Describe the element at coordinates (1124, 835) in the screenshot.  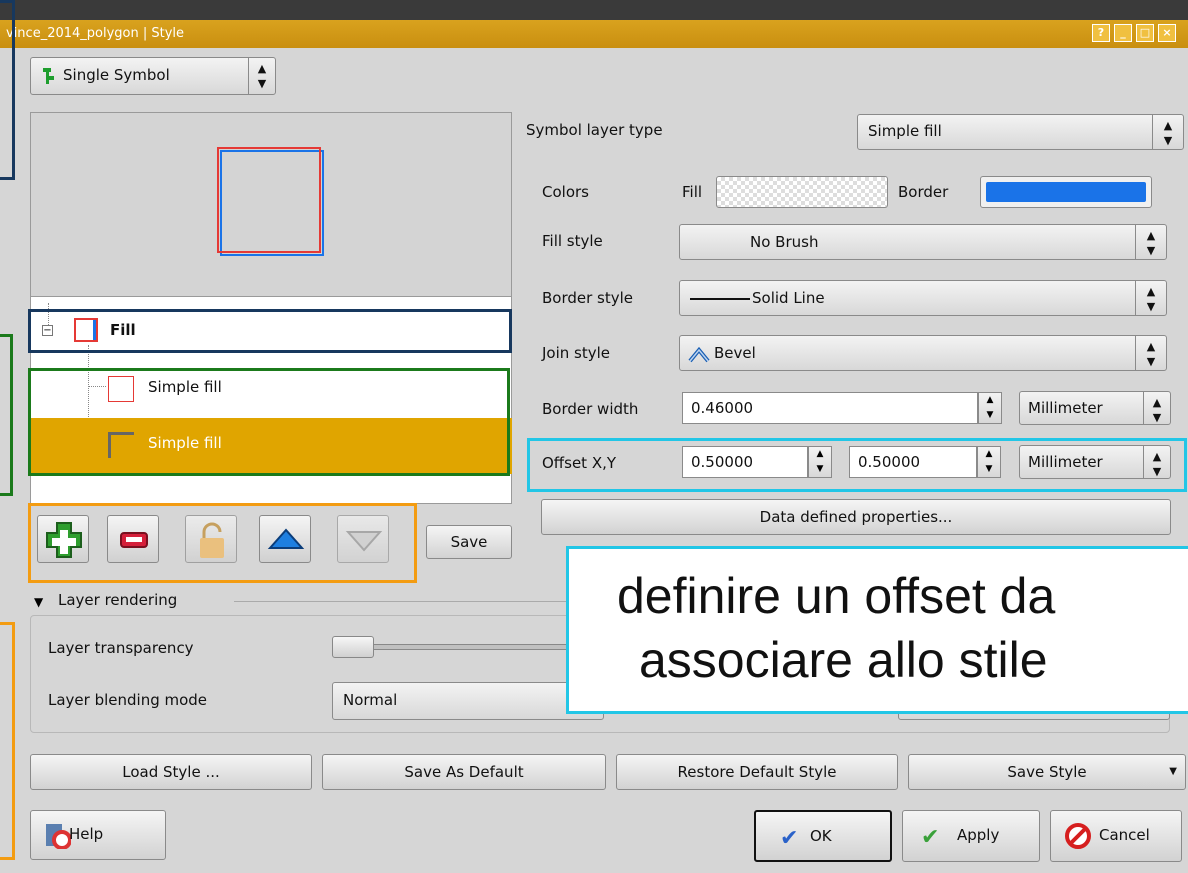
I see `cancel-label: Cancel` at that location.